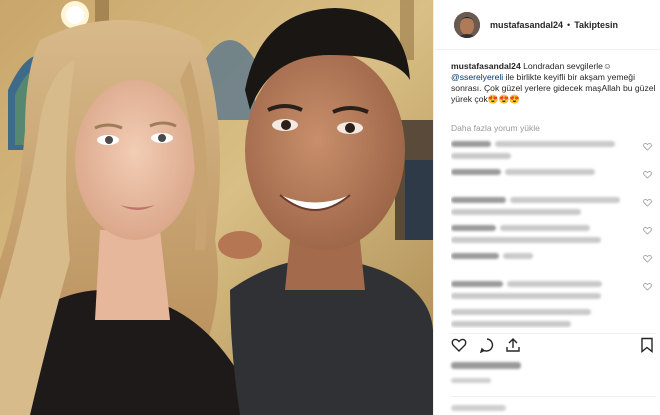  Describe the element at coordinates (553, 344) in the screenshot. I see `post-actions` at that location.